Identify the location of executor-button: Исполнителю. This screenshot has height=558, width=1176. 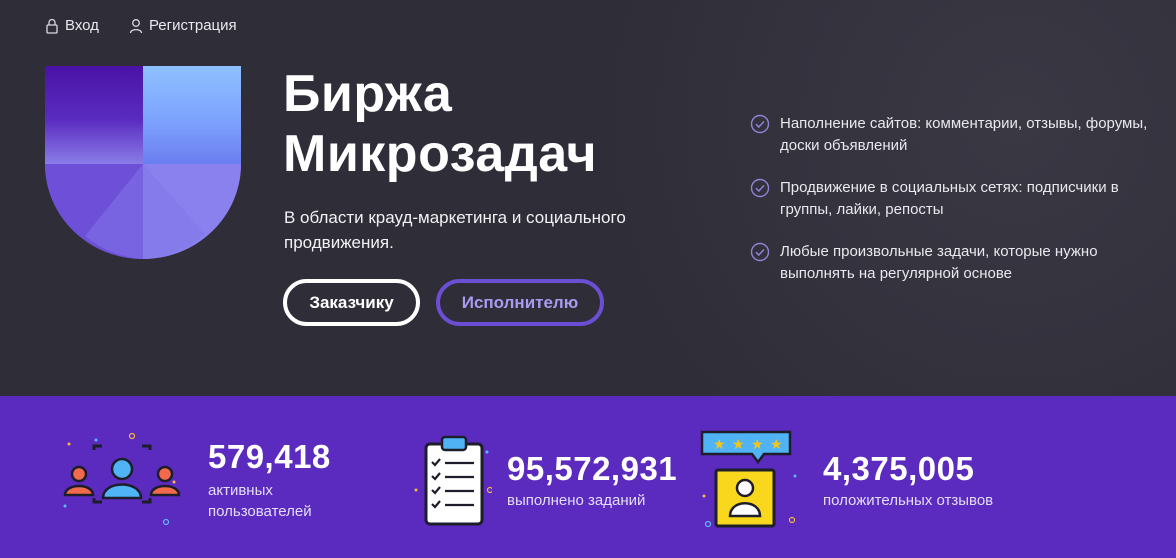
(520, 302).